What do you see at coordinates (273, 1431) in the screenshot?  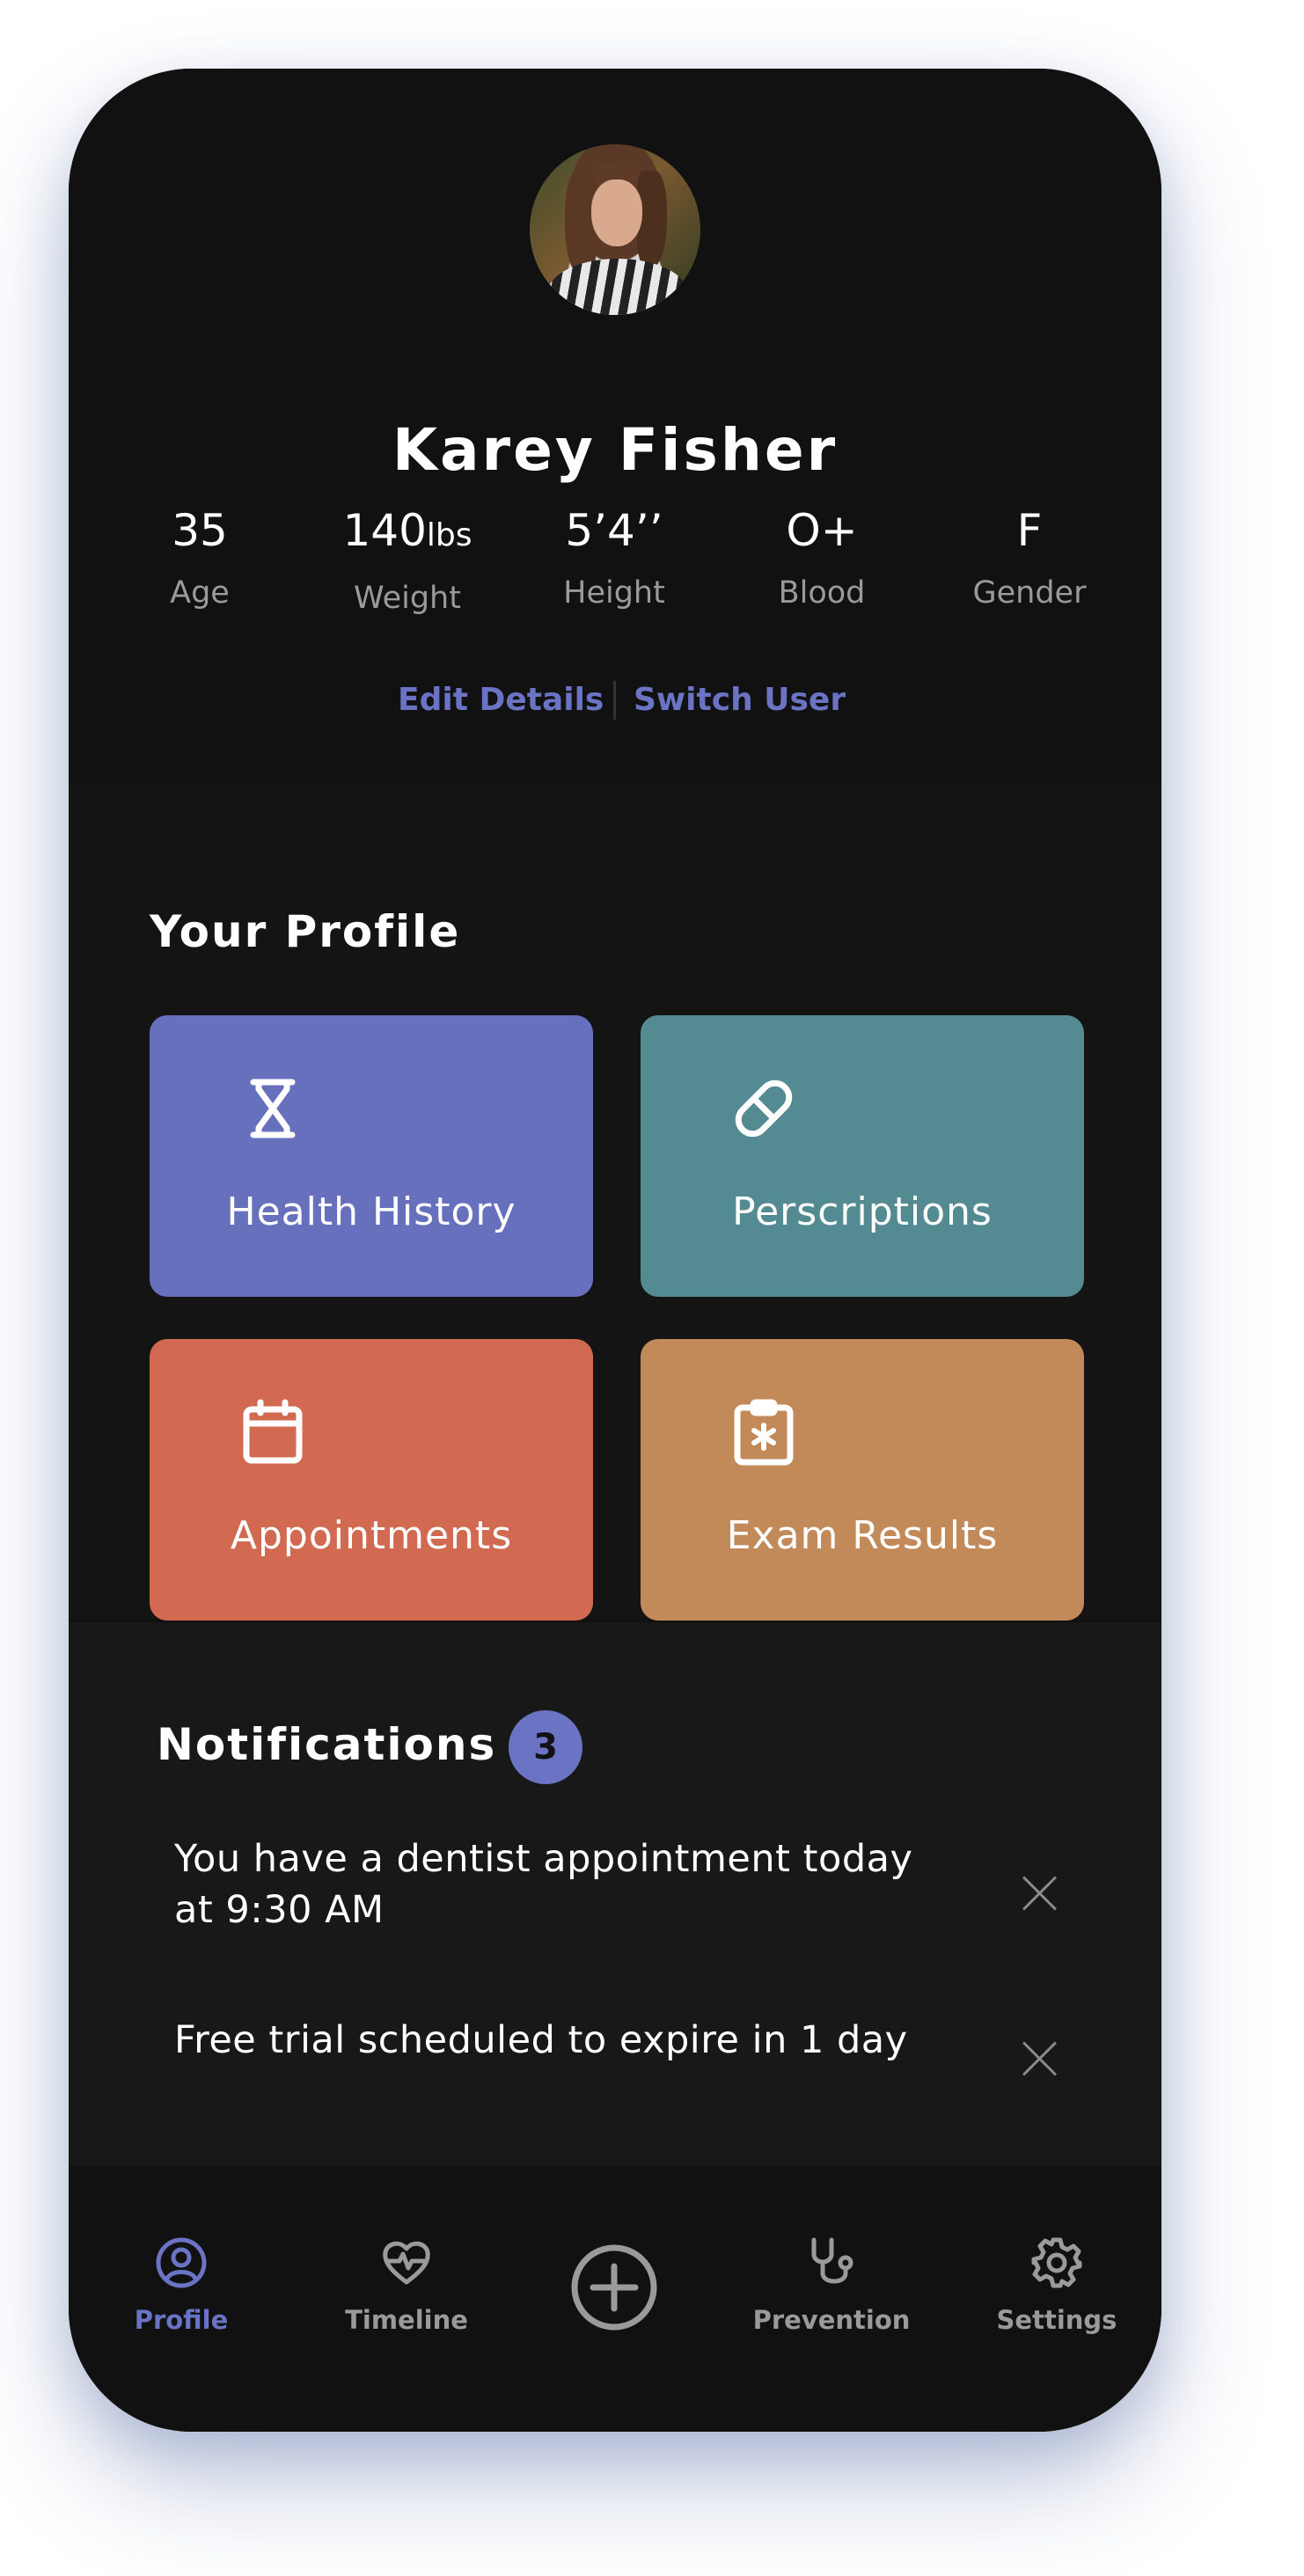 I see `calendar-icon` at bounding box center [273, 1431].